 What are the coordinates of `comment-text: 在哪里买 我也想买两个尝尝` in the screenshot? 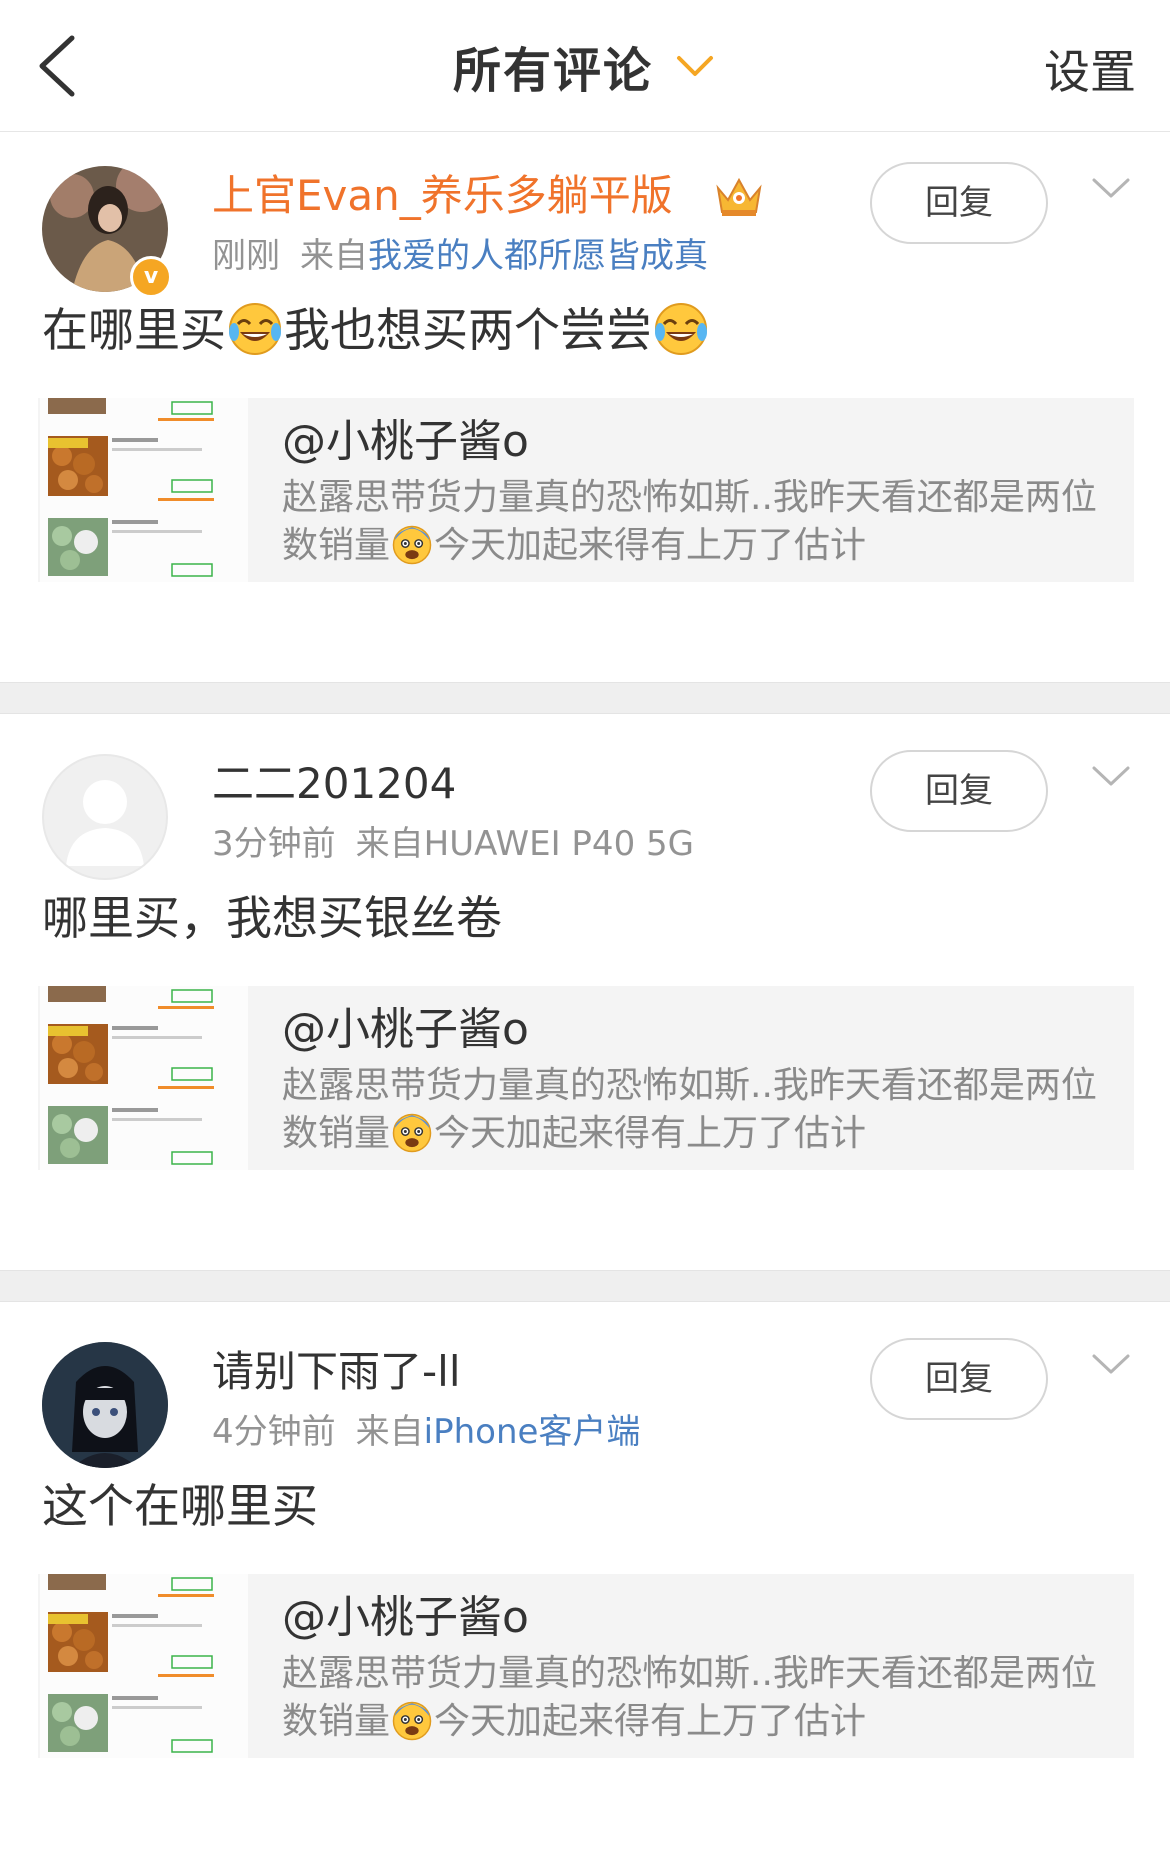 It's located at (376, 330).